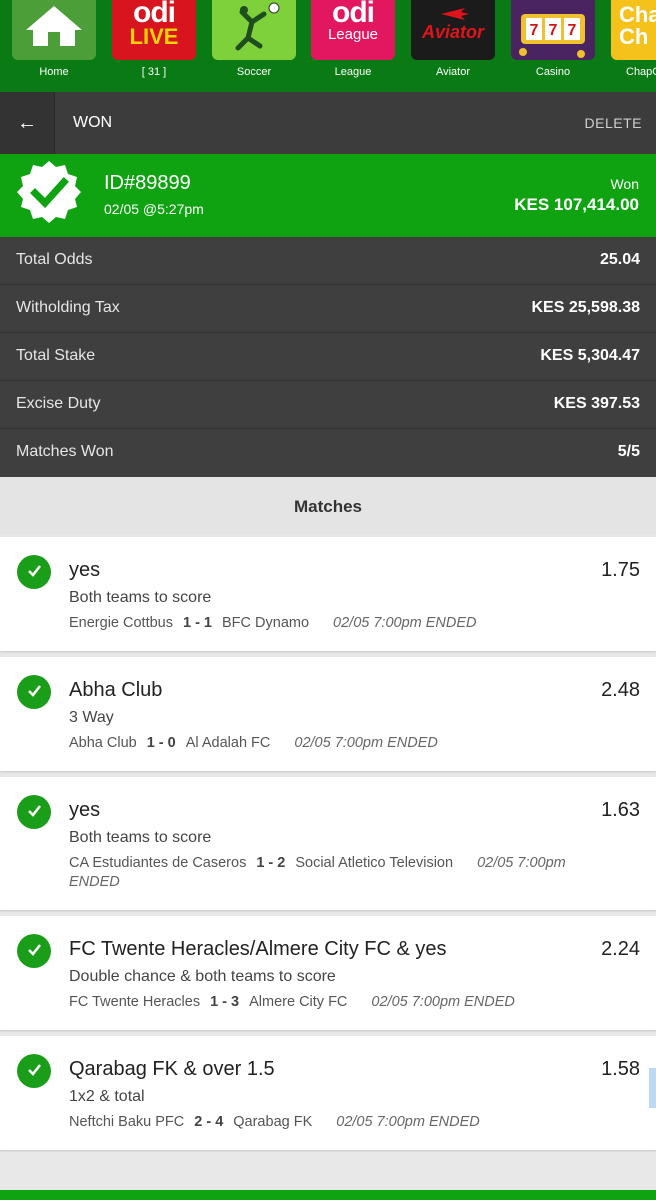  Describe the element at coordinates (258, 949) in the screenshot. I see `match-pick: FC Twente Heracles/Almere City FC & yes` at that location.